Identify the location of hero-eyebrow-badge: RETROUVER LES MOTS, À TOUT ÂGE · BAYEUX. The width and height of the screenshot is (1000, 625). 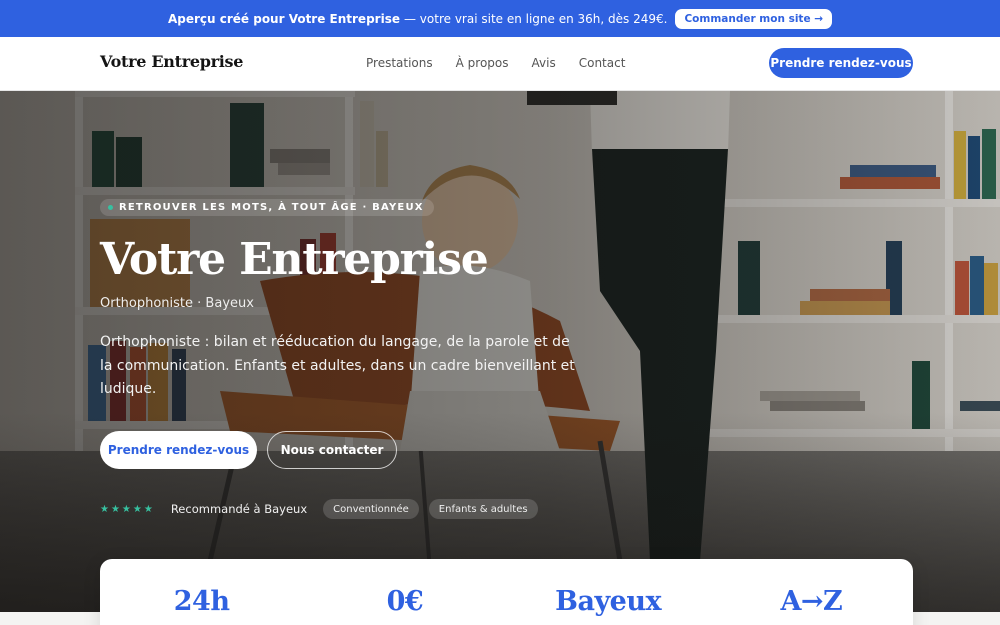
(267, 207).